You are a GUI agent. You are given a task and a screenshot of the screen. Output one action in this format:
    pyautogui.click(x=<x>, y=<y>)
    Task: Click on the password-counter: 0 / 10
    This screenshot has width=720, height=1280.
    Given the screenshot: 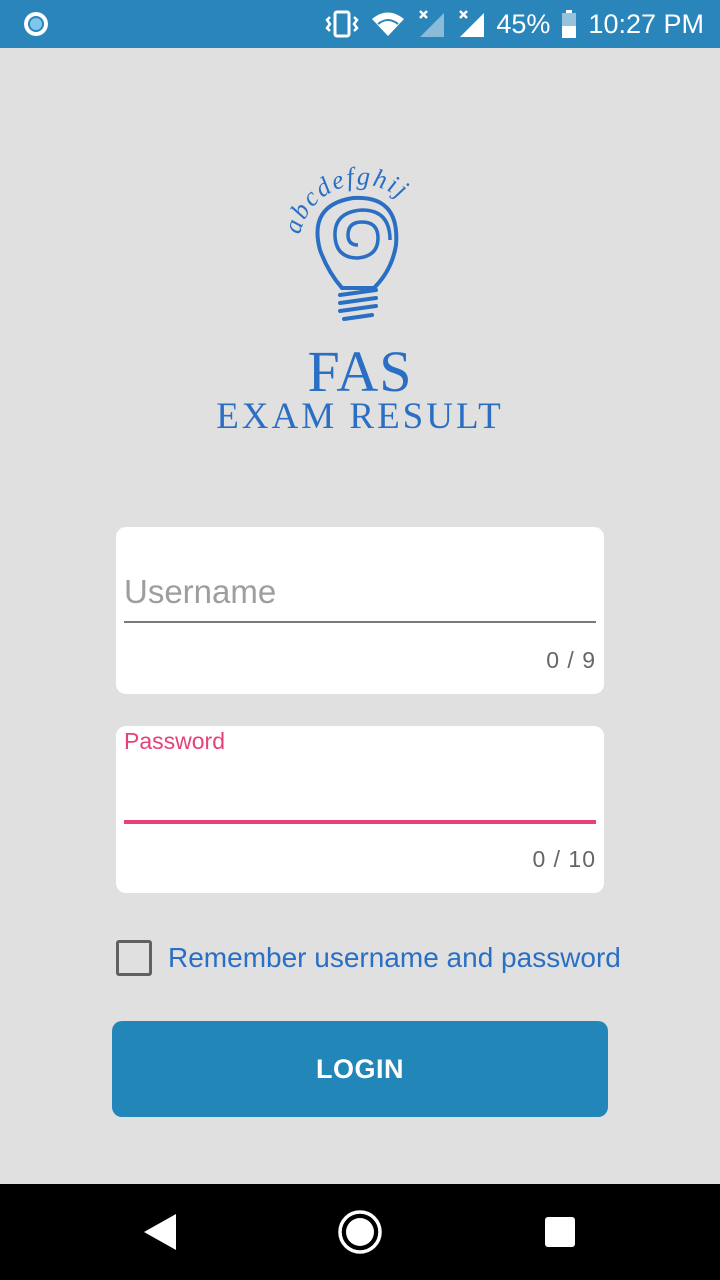 What is the action you would take?
    pyautogui.click(x=564, y=859)
    